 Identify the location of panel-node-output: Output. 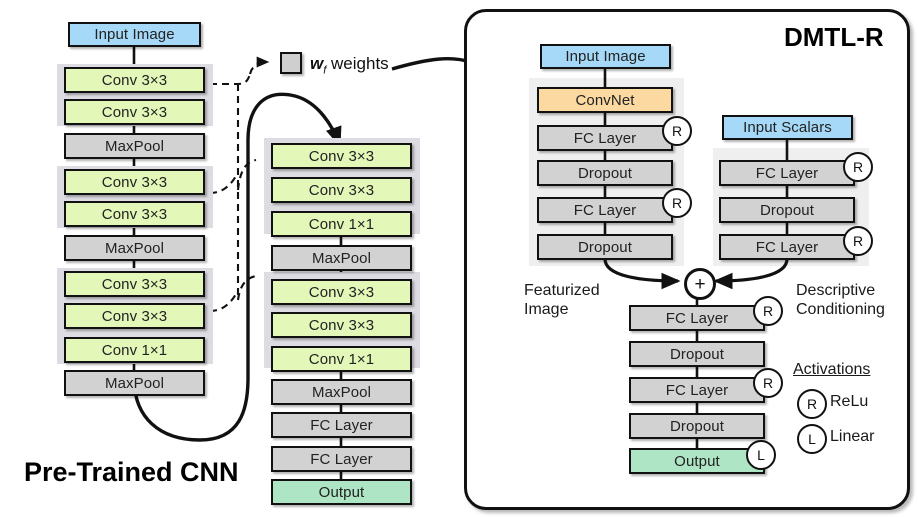
(697, 461).